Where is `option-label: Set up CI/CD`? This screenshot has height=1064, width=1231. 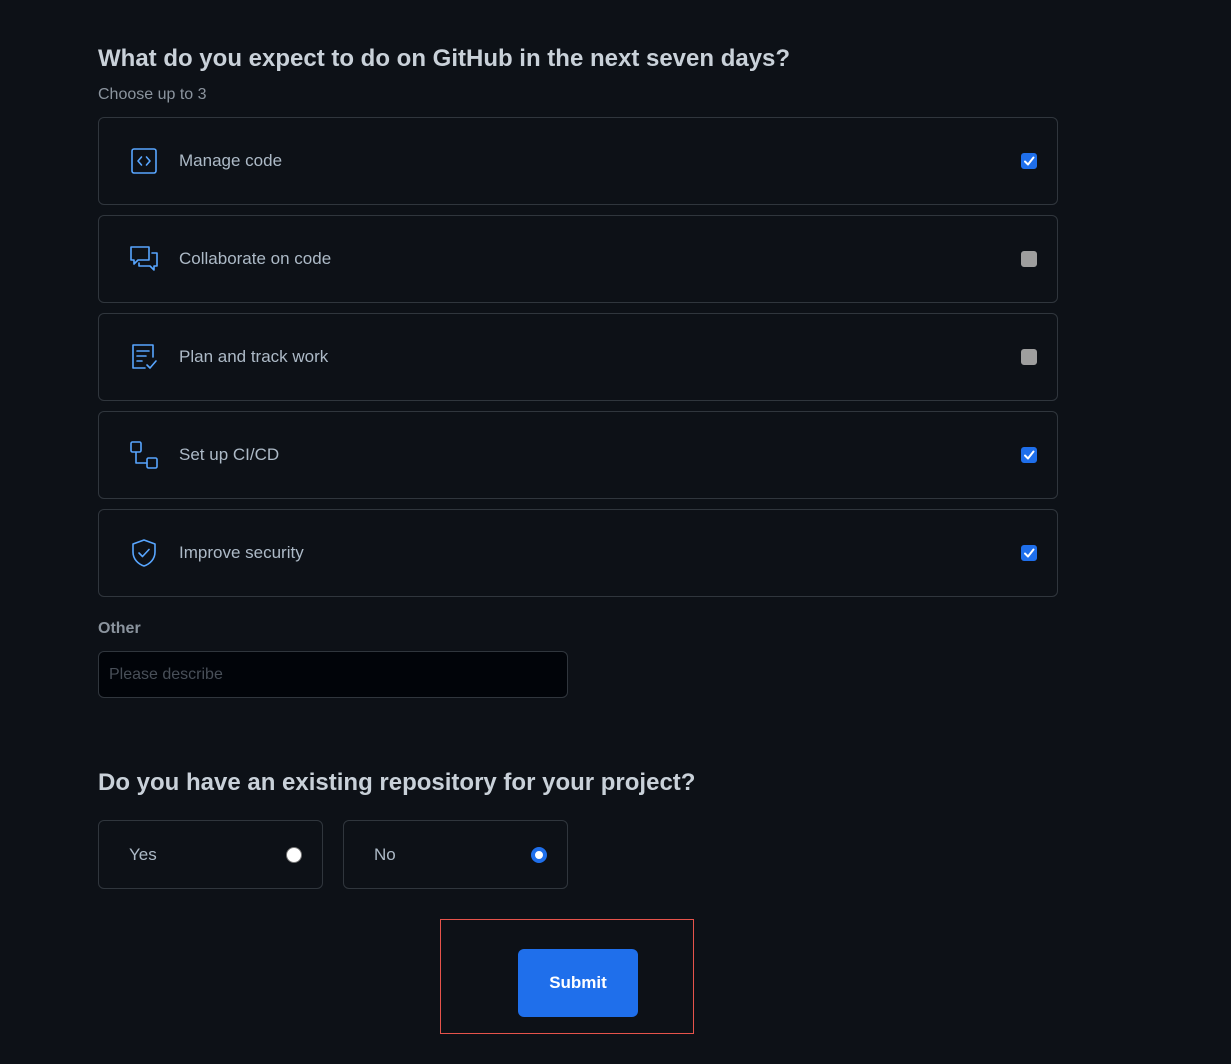
option-label: Set up CI/CD is located at coordinates (229, 454).